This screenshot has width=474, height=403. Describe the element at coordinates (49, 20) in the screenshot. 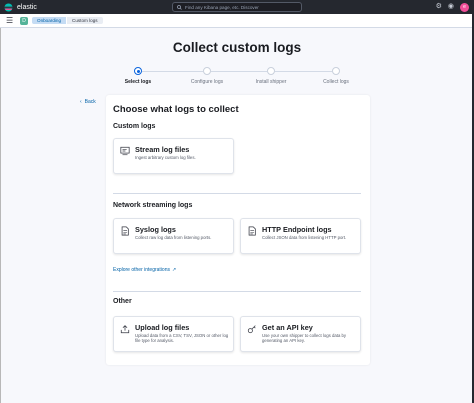

I see `breadcrumb-onboarding: Onboarding` at that location.